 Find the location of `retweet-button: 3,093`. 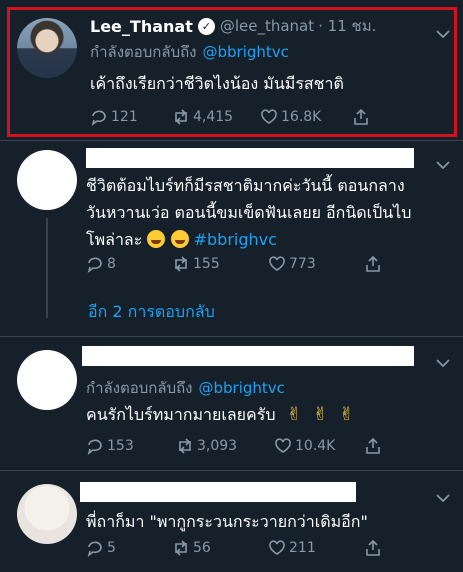

retweet-button: 3,093 is located at coordinates (225, 446).